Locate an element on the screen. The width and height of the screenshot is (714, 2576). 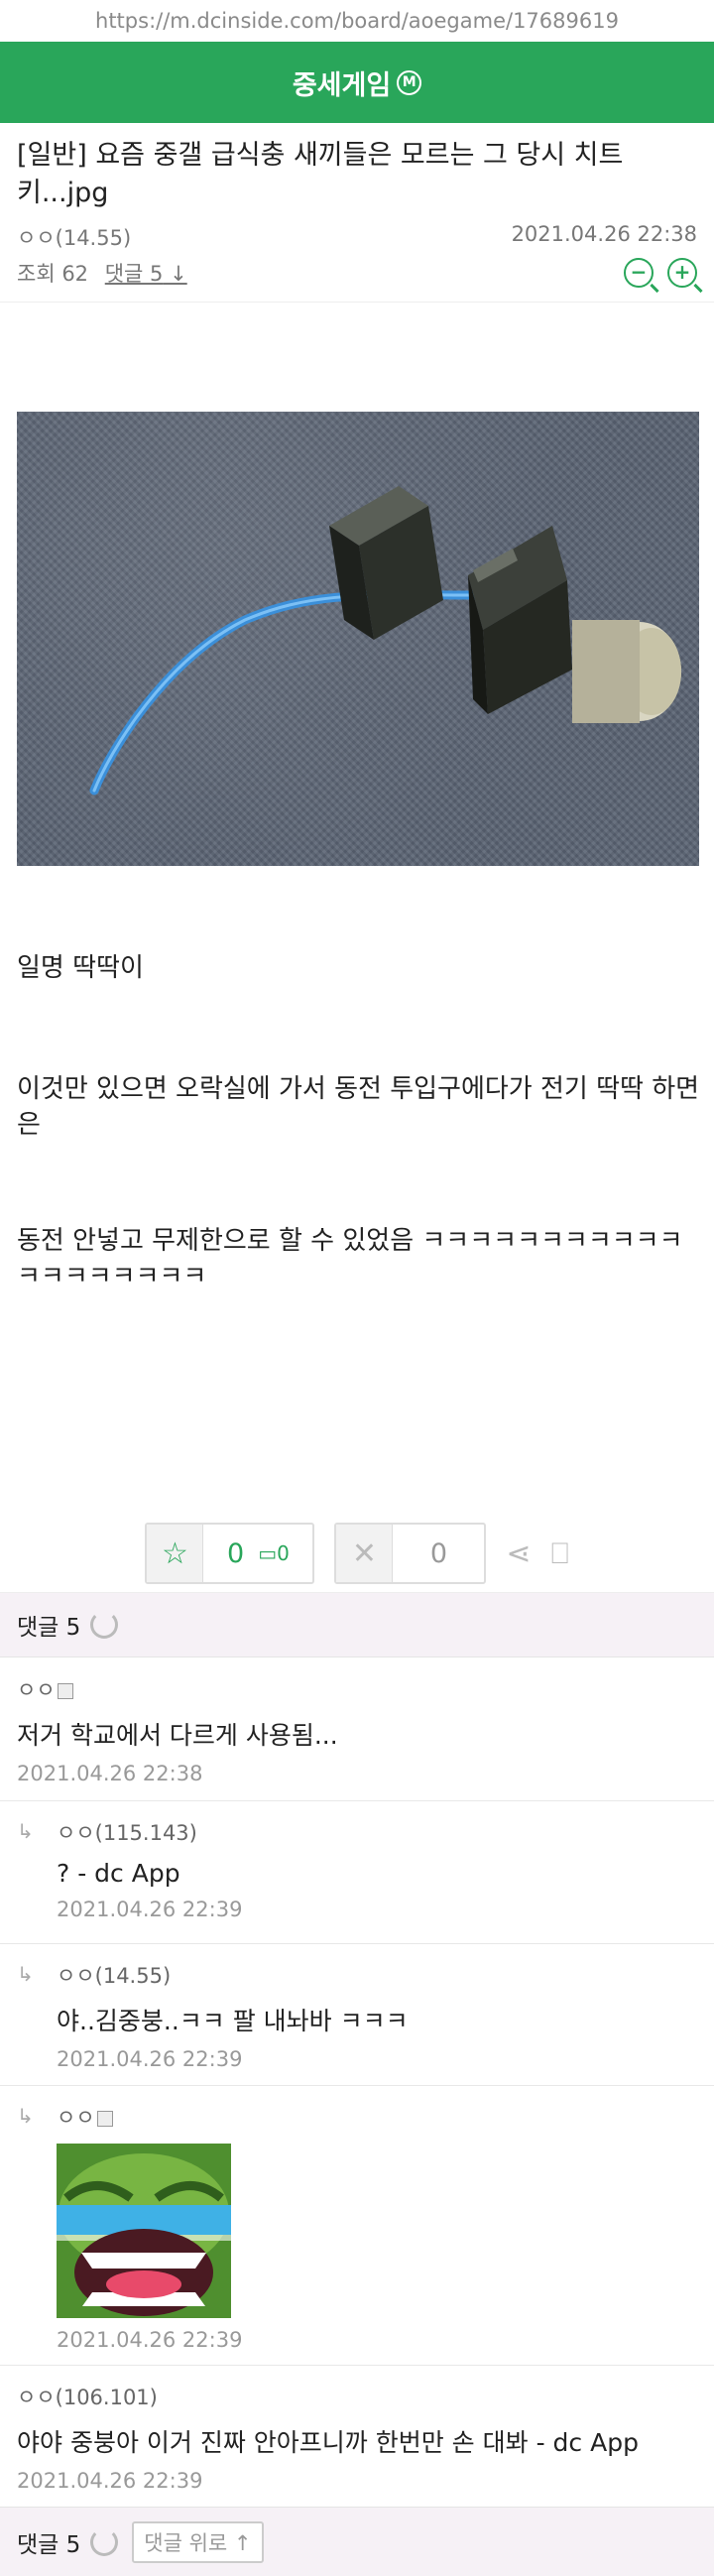
post-paragraph-2: 이것만 있으면 오락실에 가서 동전 투입구에다가 전기 딱딱 하면은 is located at coordinates (358, 1107).